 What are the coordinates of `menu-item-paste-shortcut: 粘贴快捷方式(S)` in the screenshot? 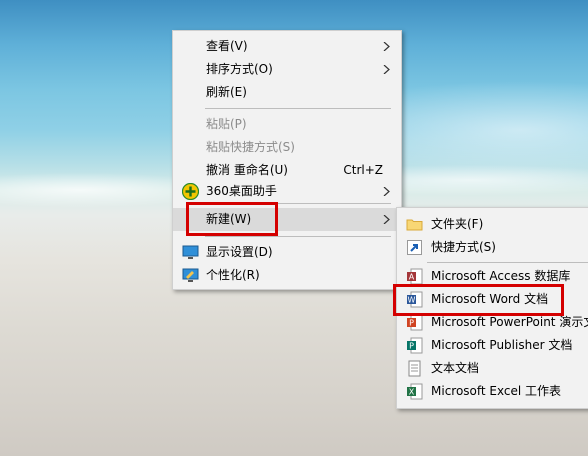 It's located at (287, 147).